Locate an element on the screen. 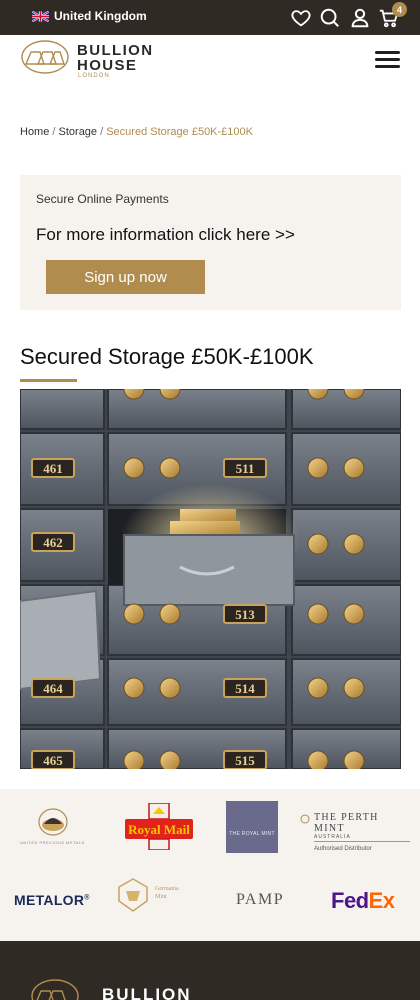 The image size is (420, 1000). fedex-fed-text: Fed is located at coordinates (350, 900).